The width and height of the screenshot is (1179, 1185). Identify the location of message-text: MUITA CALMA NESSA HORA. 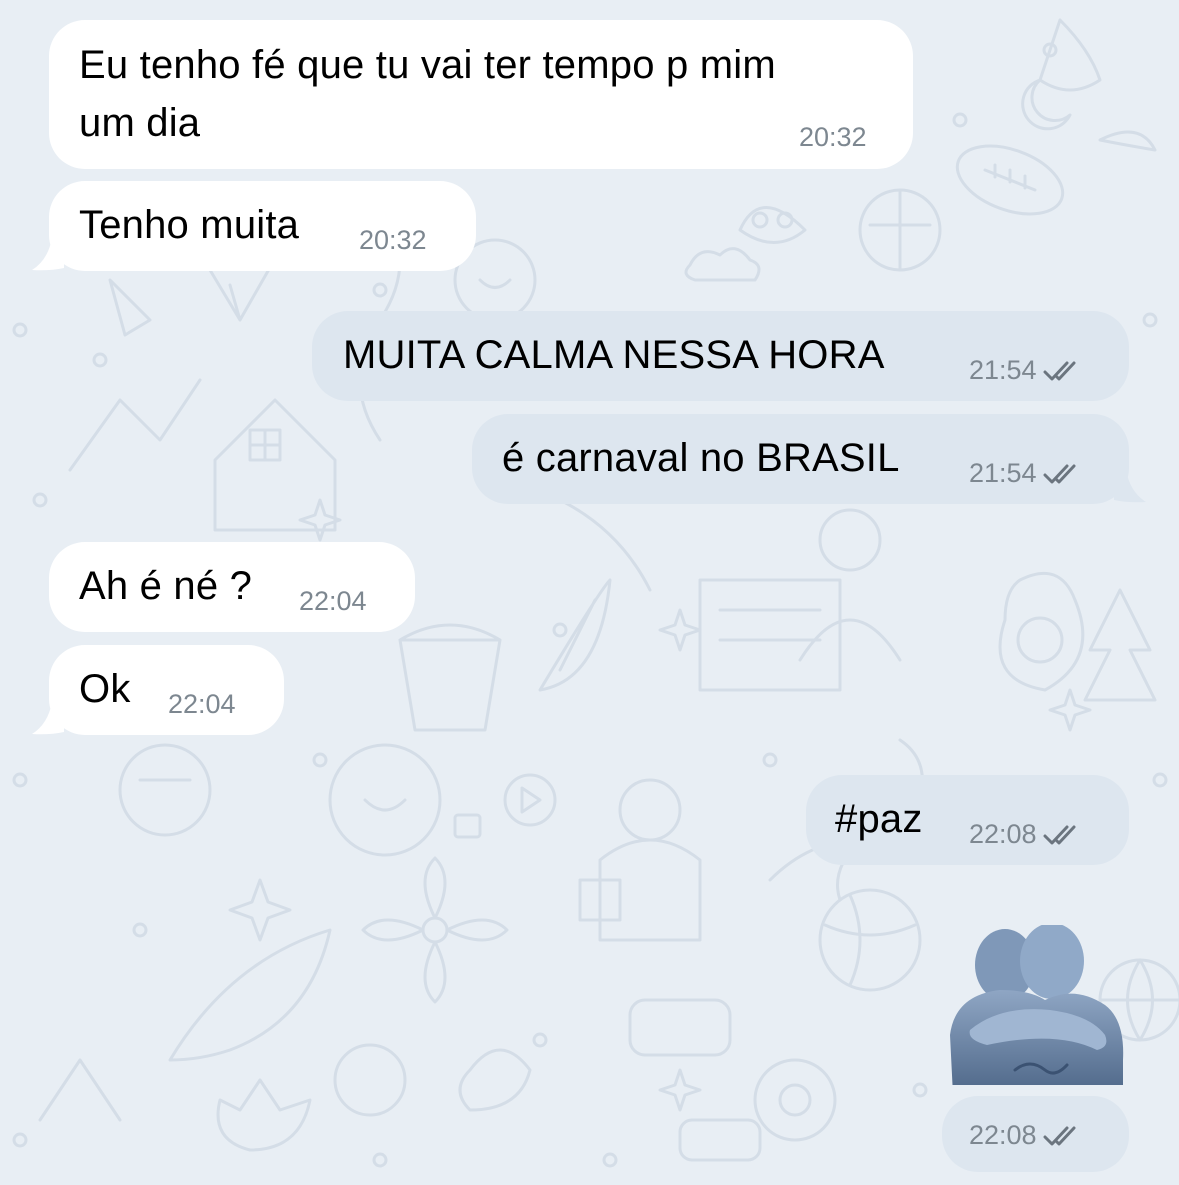
(614, 355).